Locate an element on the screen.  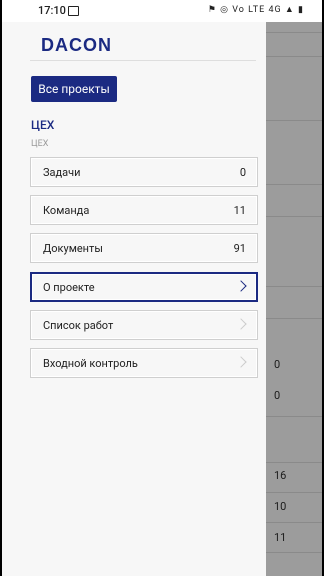
status-icons: ⚑ ◎ Vo LTE 4G ▲ ▮ is located at coordinates (255, 10).